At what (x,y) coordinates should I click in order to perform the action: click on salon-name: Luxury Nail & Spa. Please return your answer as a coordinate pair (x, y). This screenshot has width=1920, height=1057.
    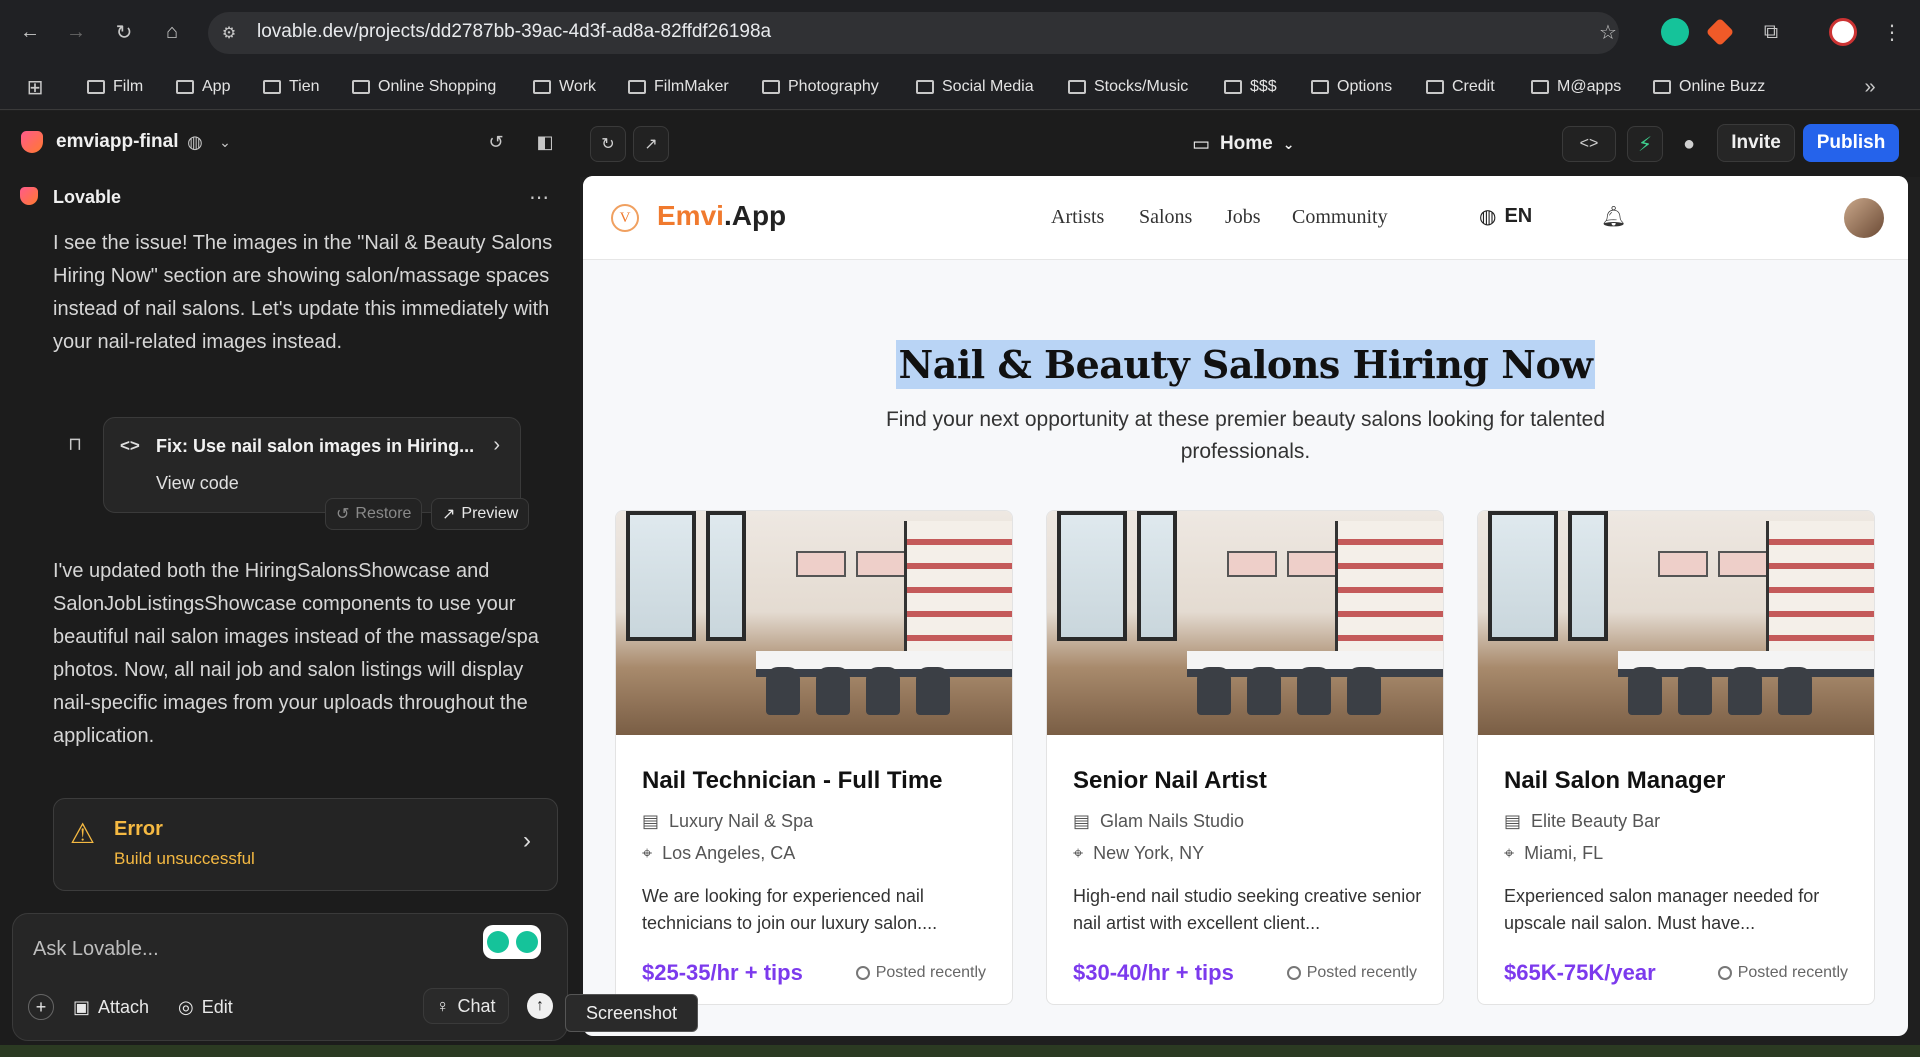
    Looking at the image, I should click on (741, 821).